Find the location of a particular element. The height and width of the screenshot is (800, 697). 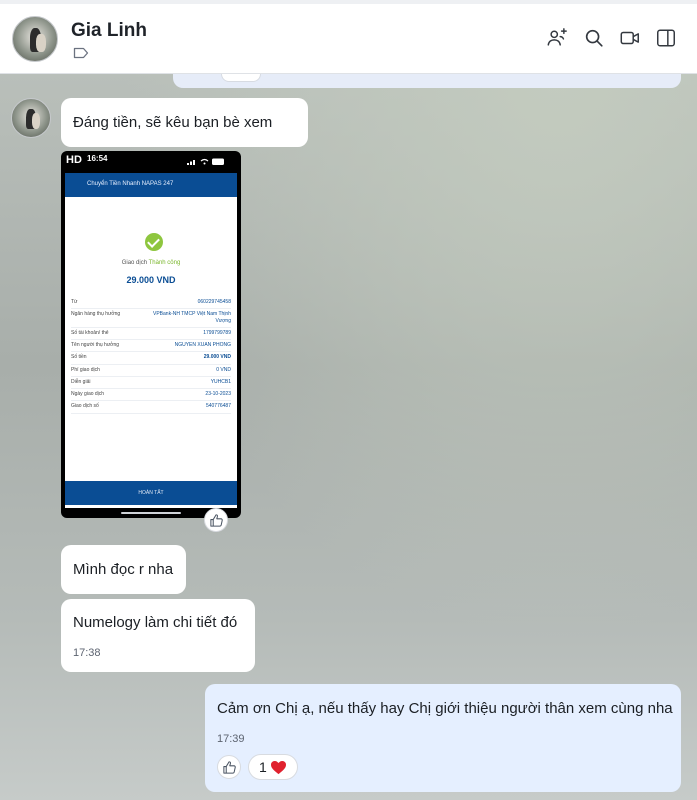

transaction-amount: 29.000 VND is located at coordinates (151, 280).